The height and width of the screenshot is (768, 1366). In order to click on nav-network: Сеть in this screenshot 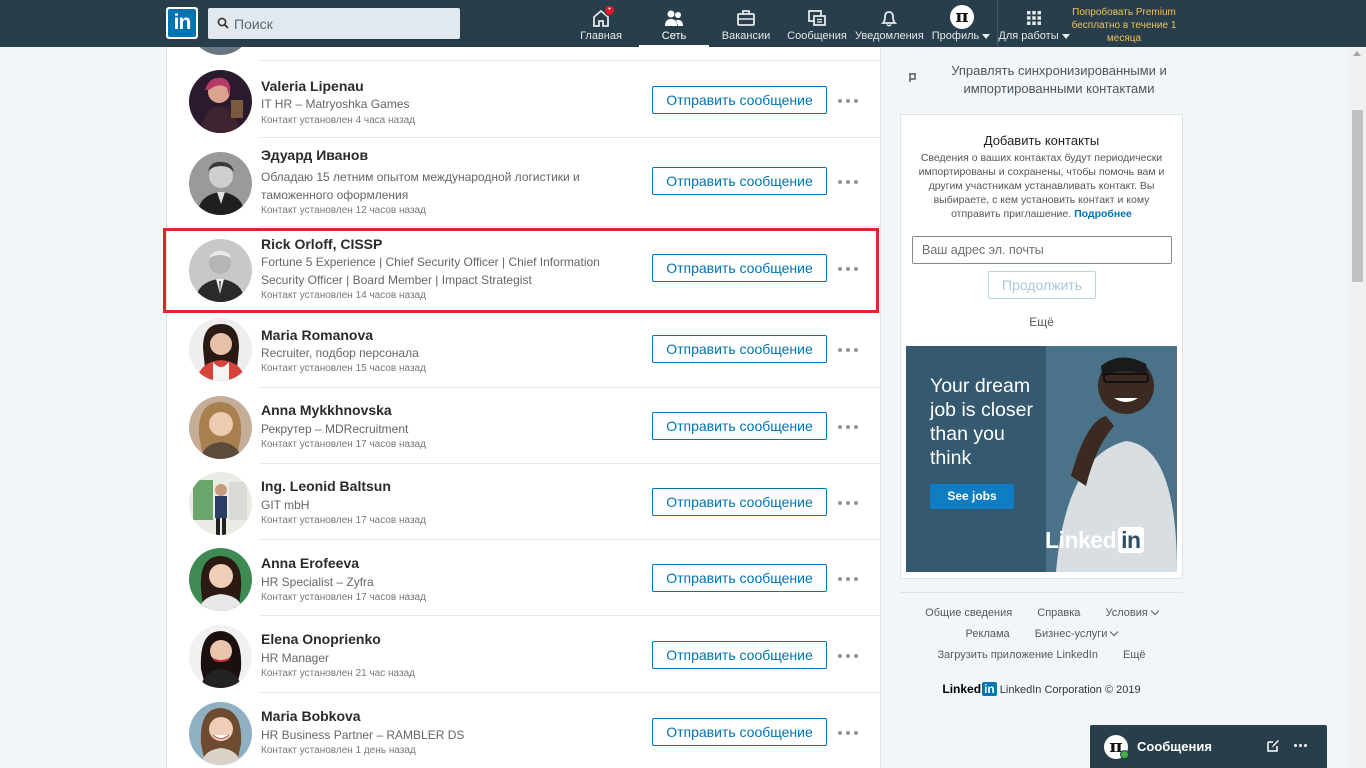, I will do `click(674, 23)`.